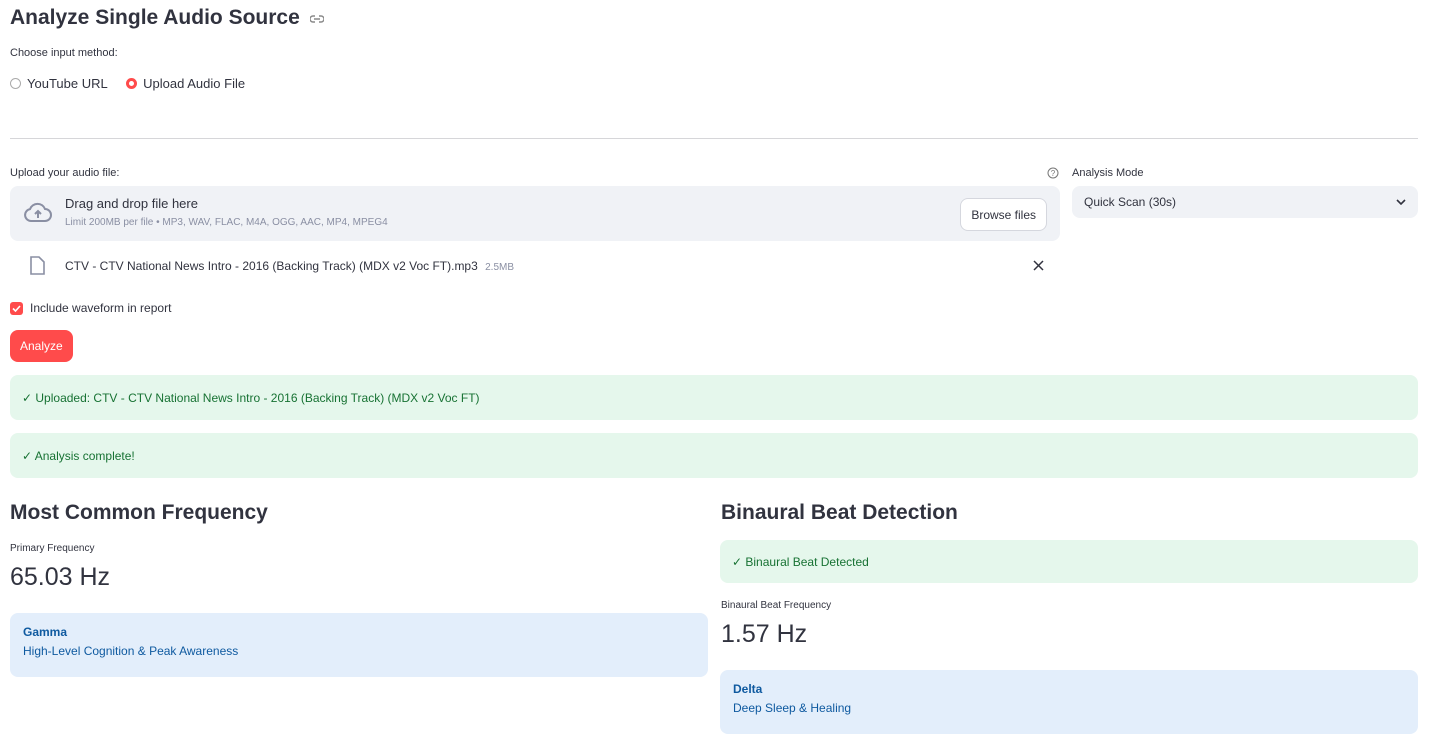  Describe the element at coordinates (167, 18) in the screenshot. I see `page-title: Analyze Single Audio Source` at that location.